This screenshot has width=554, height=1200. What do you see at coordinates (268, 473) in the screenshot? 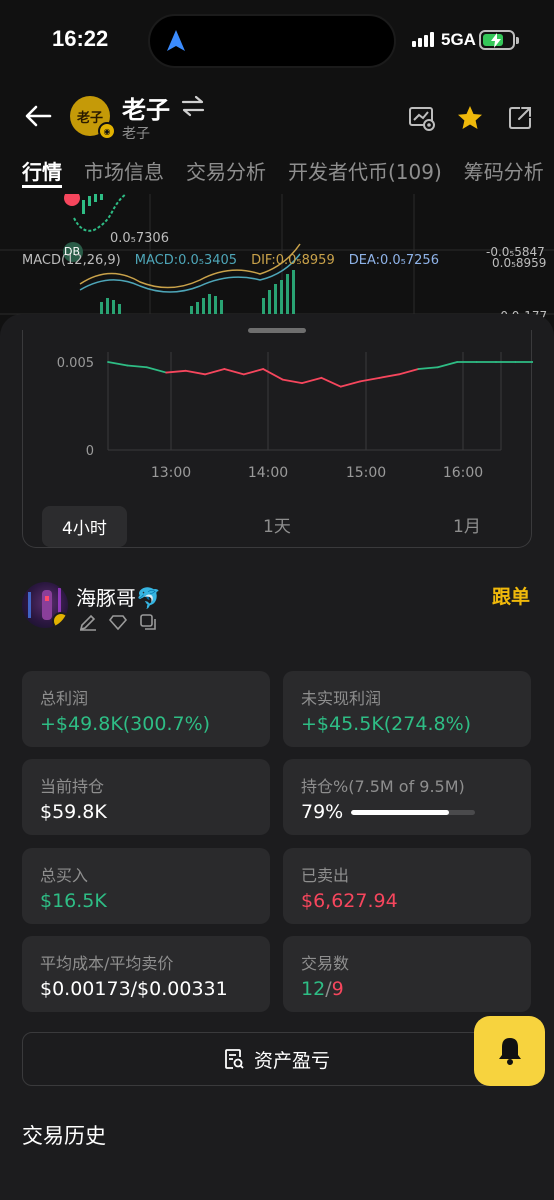
I see `x-tick-label: 14:00` at bounding box center [268, 473].